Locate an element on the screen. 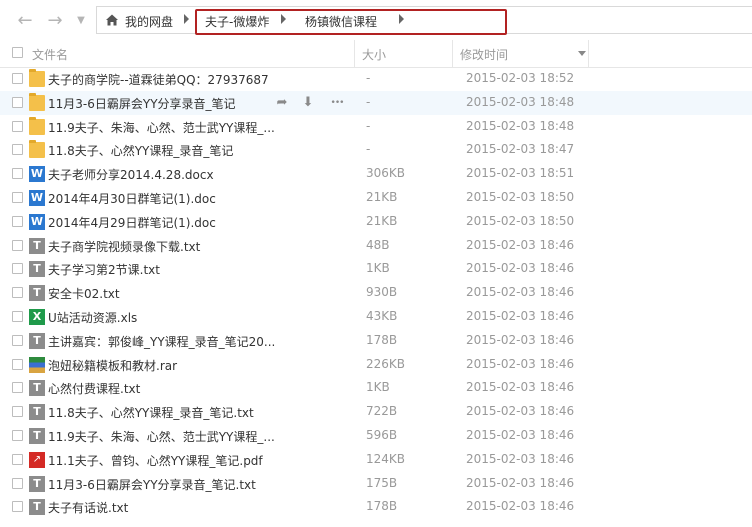 This screenshot has height=527, width=752. text-file-icon: T is located at coordinates (37, 245).